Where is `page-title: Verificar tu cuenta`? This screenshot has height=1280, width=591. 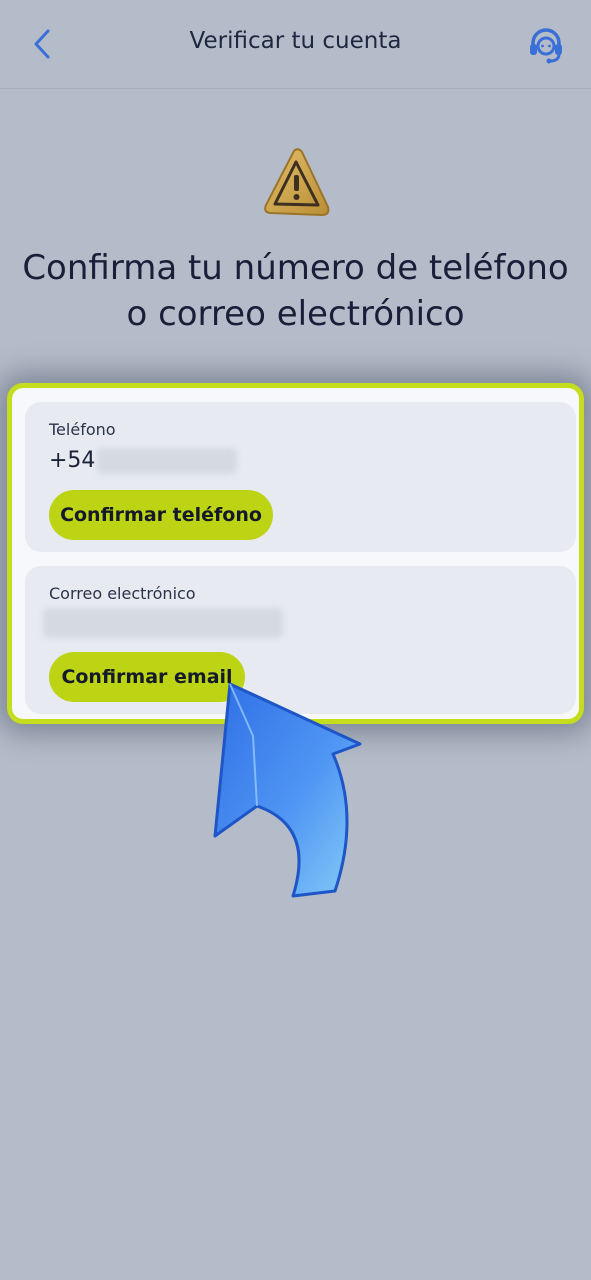 page-title: Verificar tu cuenta is located at coordinates (295, 41).